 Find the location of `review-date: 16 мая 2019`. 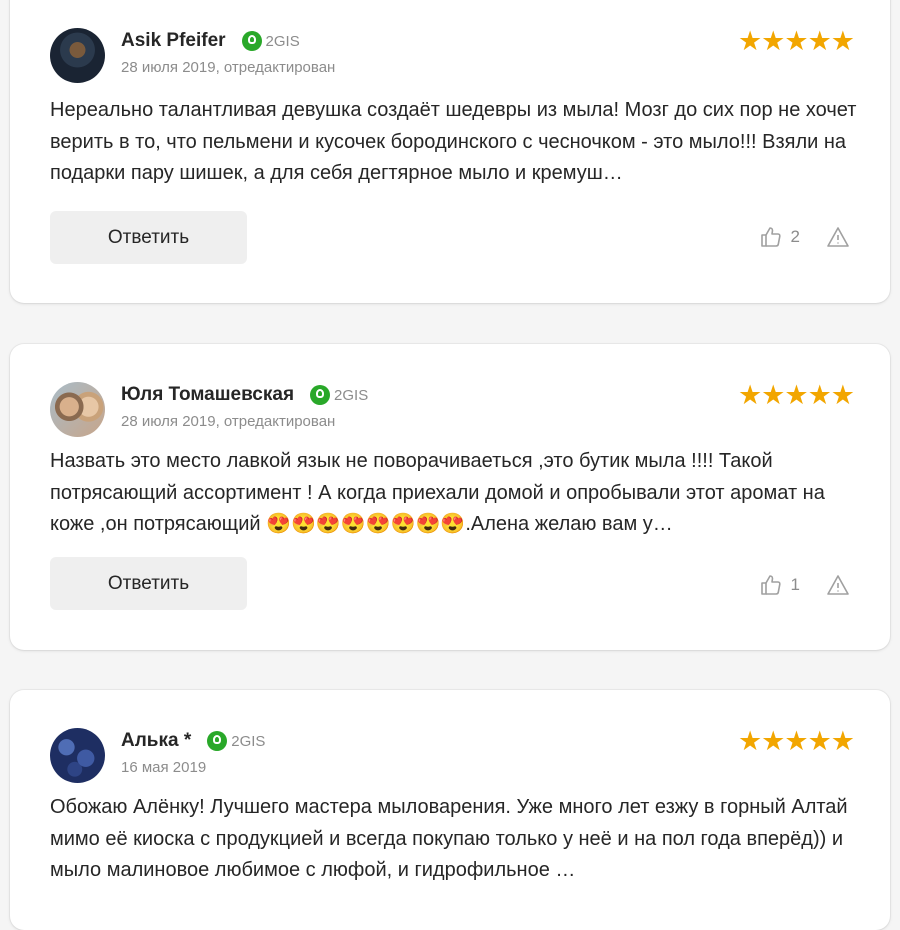

review-date: 16 мая 2019 is located at coordinates (164, 767).